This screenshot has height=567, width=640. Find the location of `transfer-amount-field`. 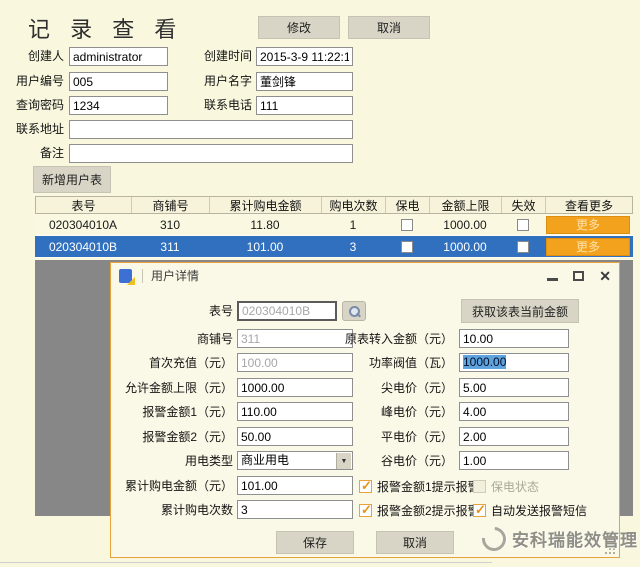

transfer-amount-field is located at coordinates (514, 338).